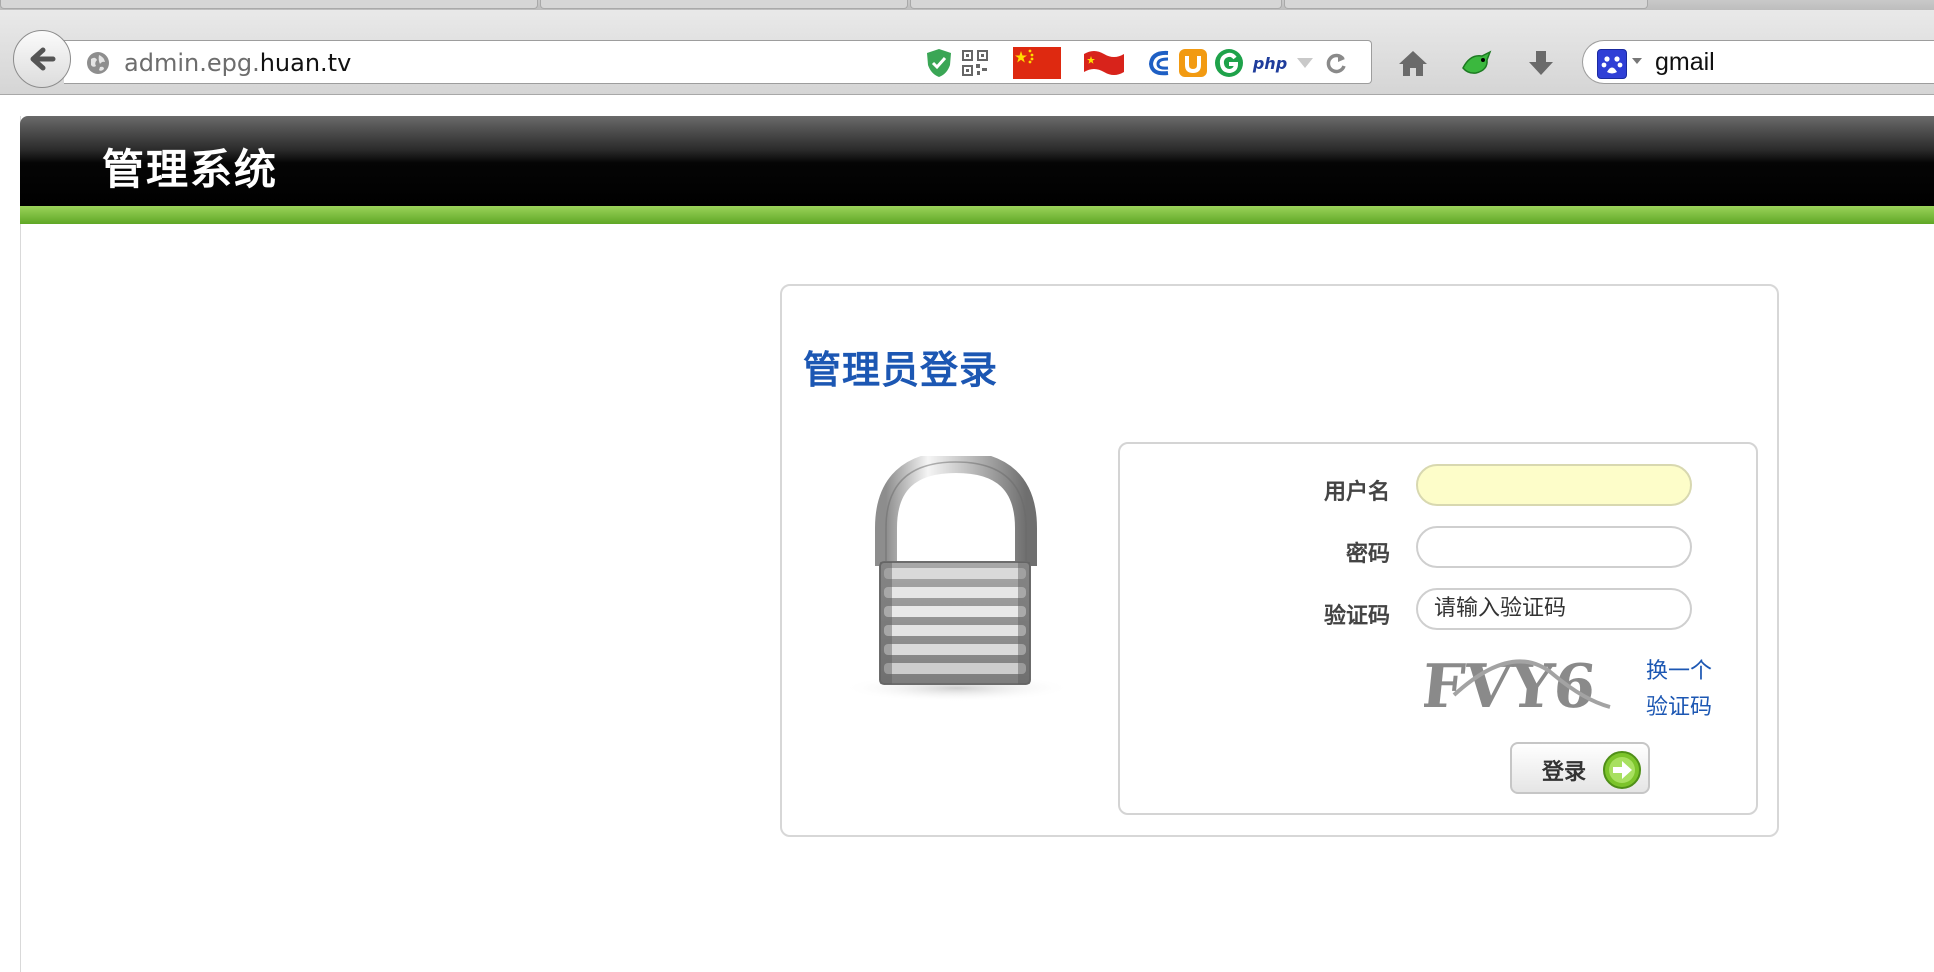  What do you see at coordinates (190, 169) in the screenshot?
I see `site-title: 管理系统` at bounding box center [190, 169].